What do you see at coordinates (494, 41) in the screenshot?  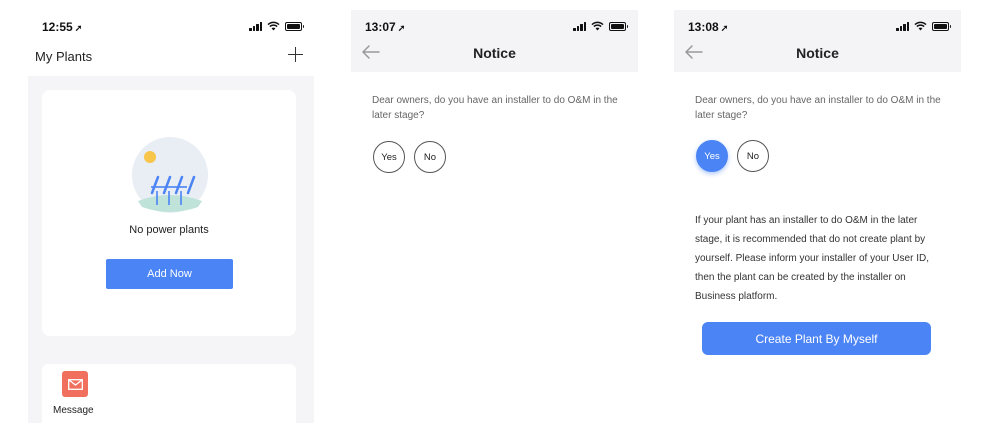 I see `notice-header: 13:07 ➚ Notice` at bounding box center [494, 41].